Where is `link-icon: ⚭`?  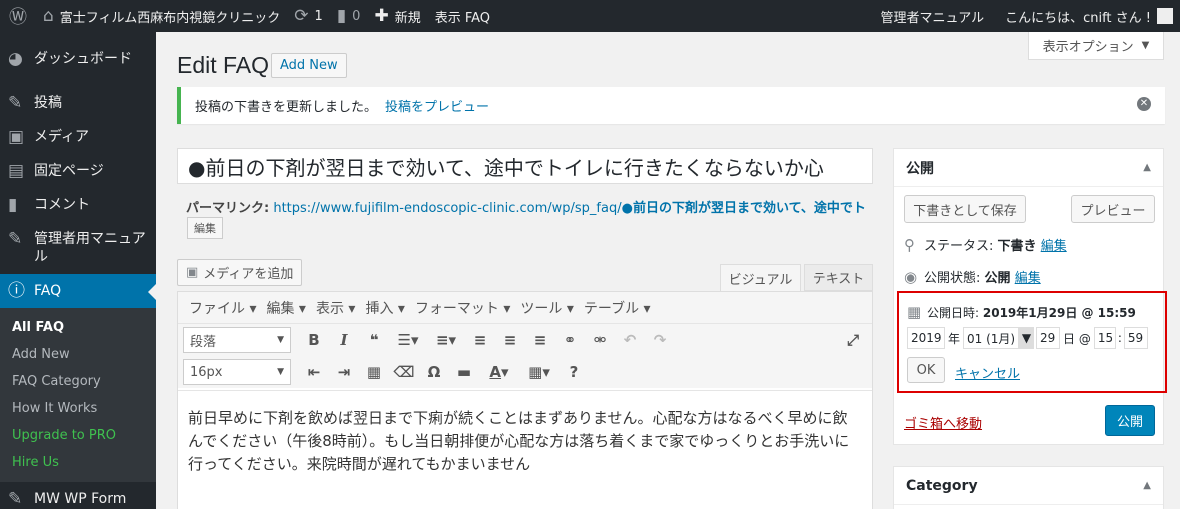 link-icon: ⚭ is located at coordinates (570, 340).